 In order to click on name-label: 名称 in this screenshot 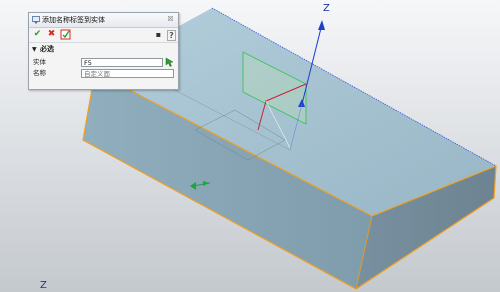, I will do `click(39, 73)`.